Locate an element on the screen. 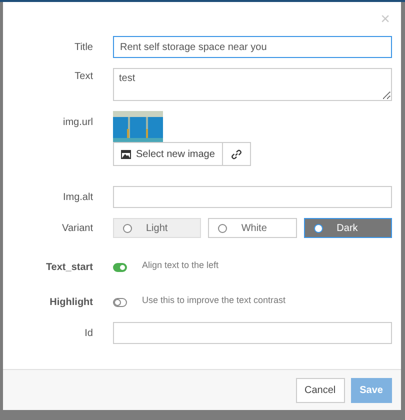  text-field: Rent self storage space near you is located at coordinates (252, 47).